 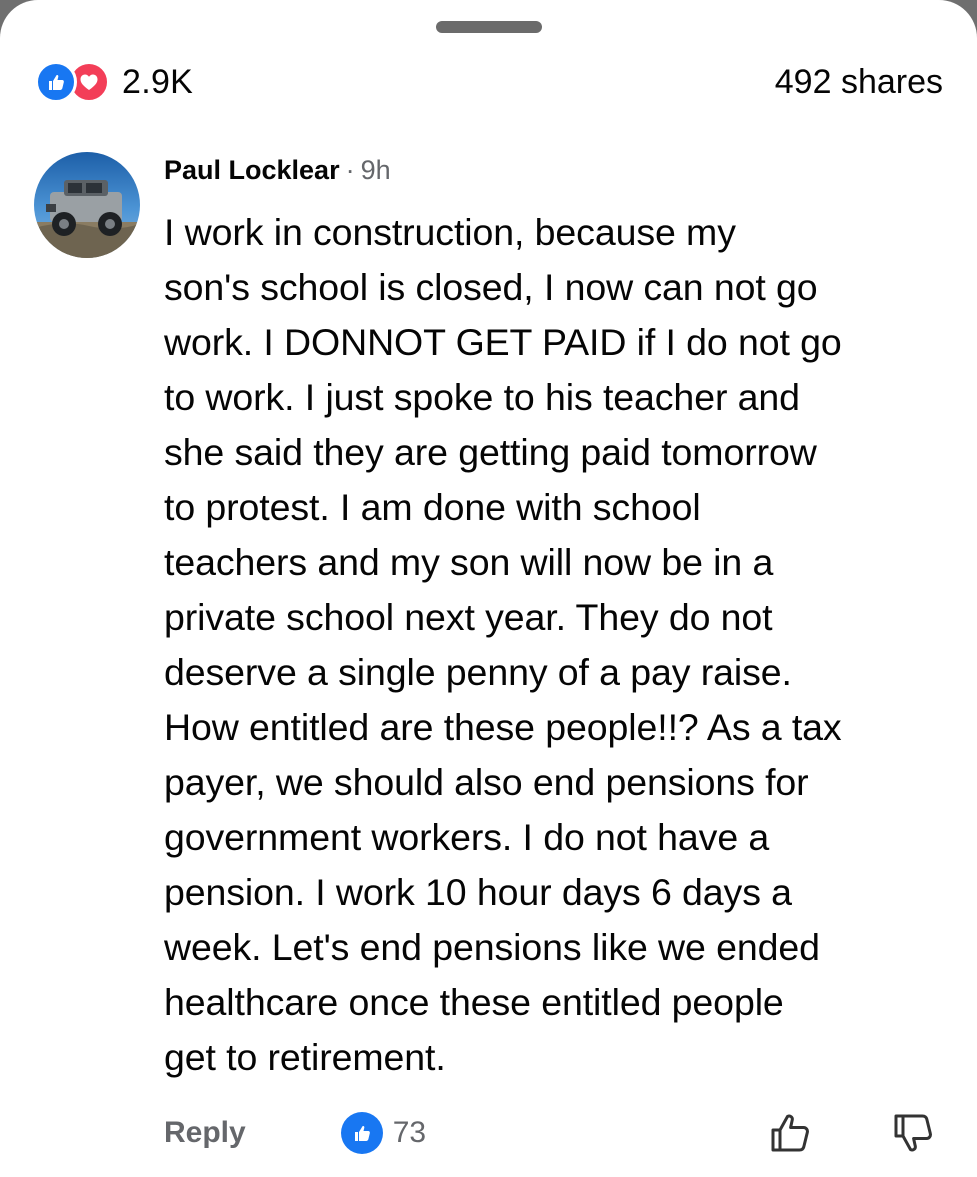 What do you see at coordinates (503, 342) in the screenshot?
I see `comment-line: work. I DONNOT GET PAID if I do not go` at bounding box center [503, 342].